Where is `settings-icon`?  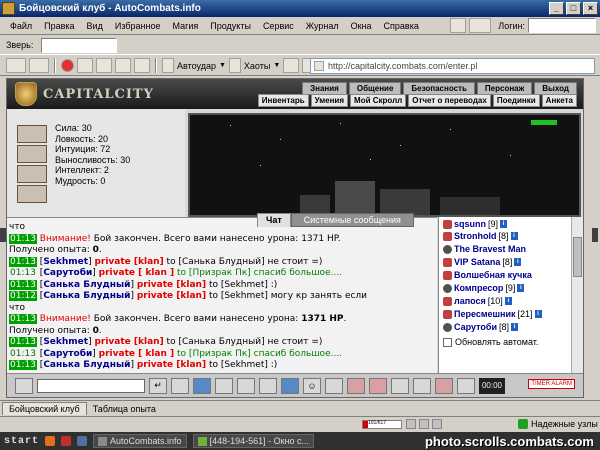 settings-icon is located at coordinates (224, 385).